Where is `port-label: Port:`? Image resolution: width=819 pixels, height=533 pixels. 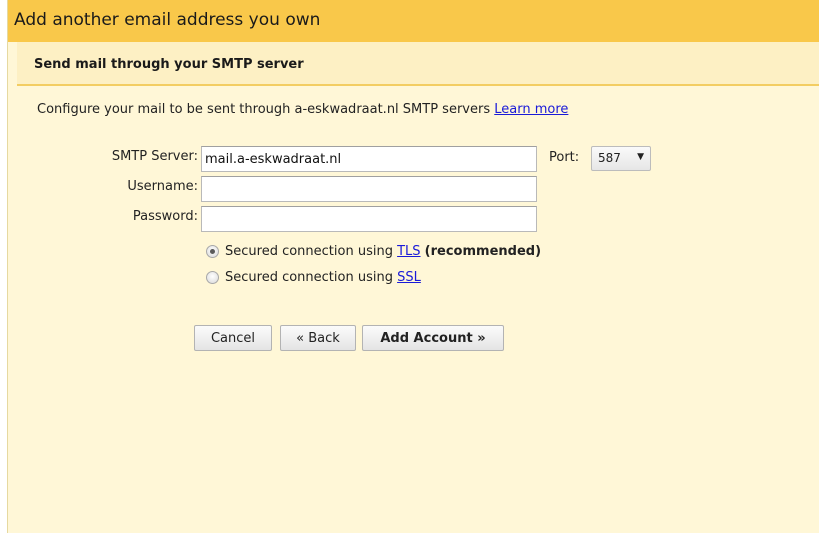 port-label: Port: is located at coordinates (564, 157).